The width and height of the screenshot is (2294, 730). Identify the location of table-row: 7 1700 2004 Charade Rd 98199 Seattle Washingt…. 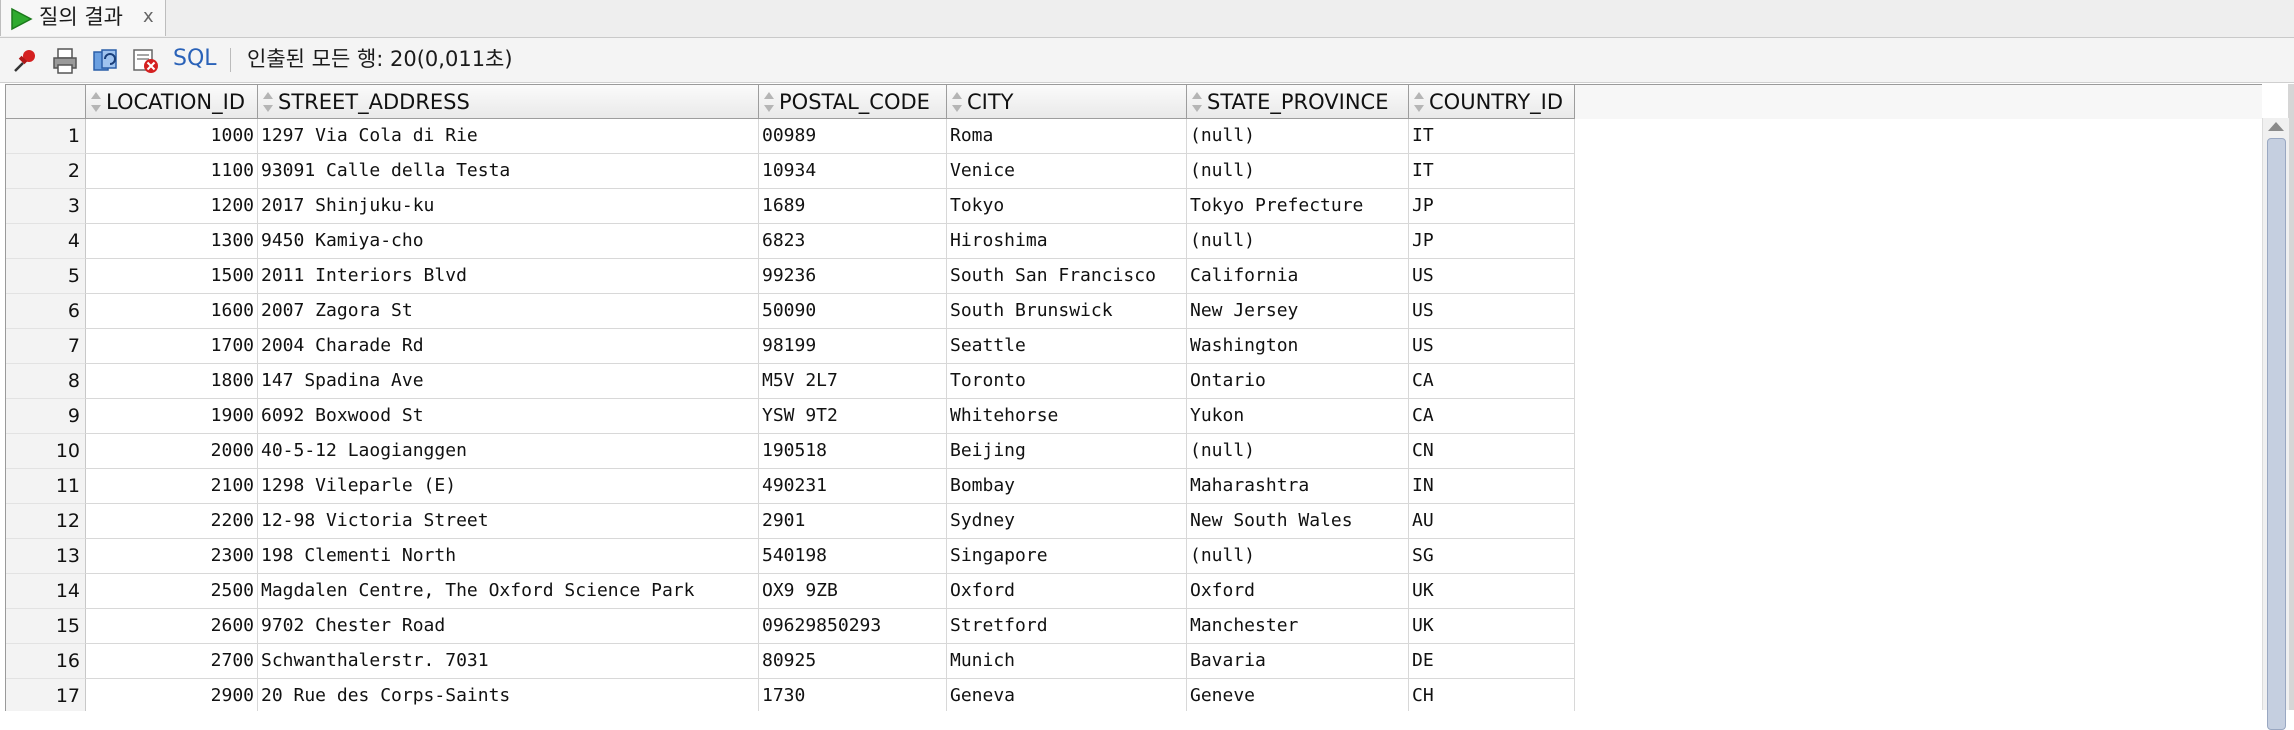
(1134, 346).